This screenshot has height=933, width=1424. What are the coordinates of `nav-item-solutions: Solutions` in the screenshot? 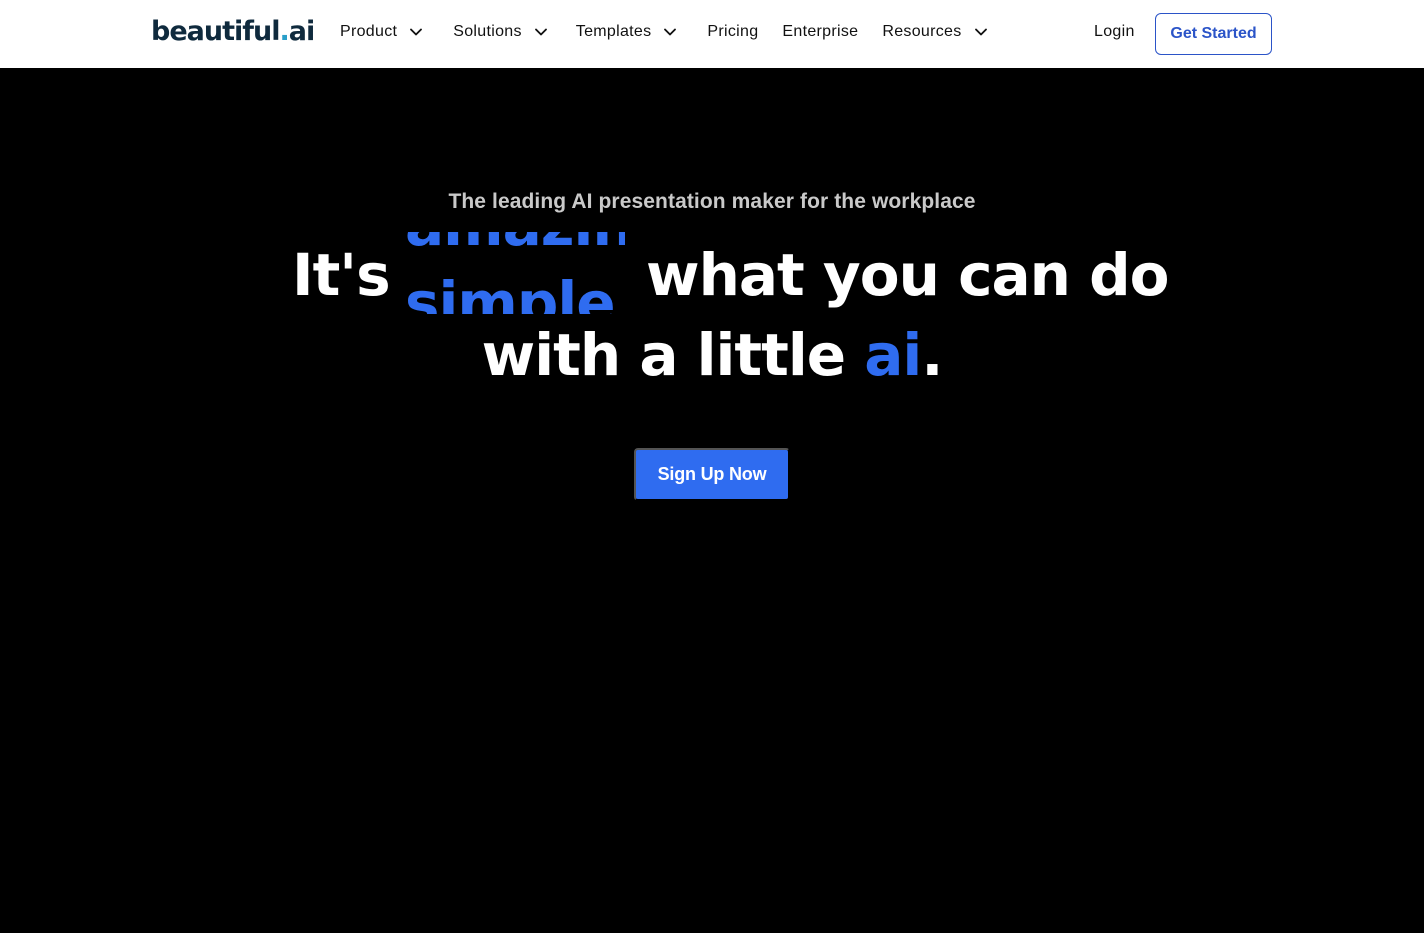 It's located at (500, 32).